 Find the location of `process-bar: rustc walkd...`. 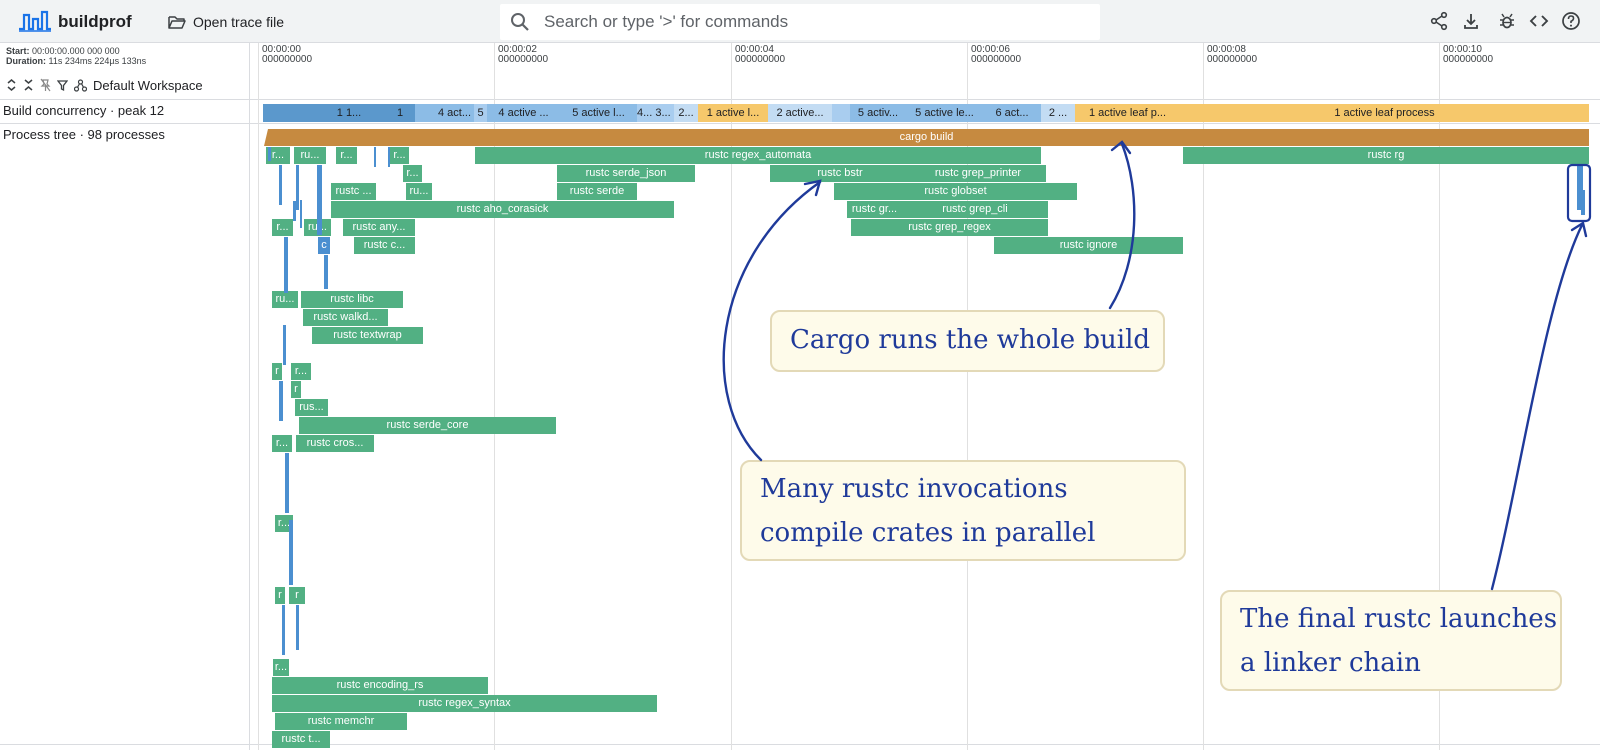

process-bar: rustc walkd... is located at coordinates (345, 317).